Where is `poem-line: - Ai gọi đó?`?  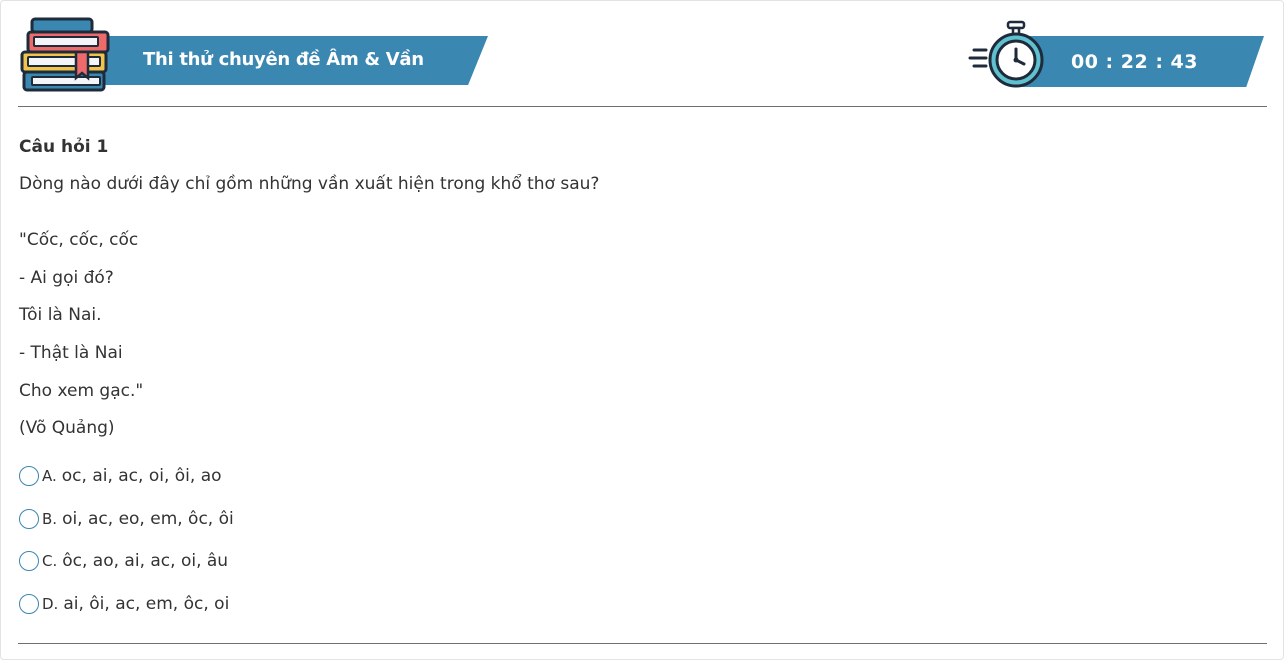 poem-line: - Ai gọi đó? is located at coordinates (66, 277).